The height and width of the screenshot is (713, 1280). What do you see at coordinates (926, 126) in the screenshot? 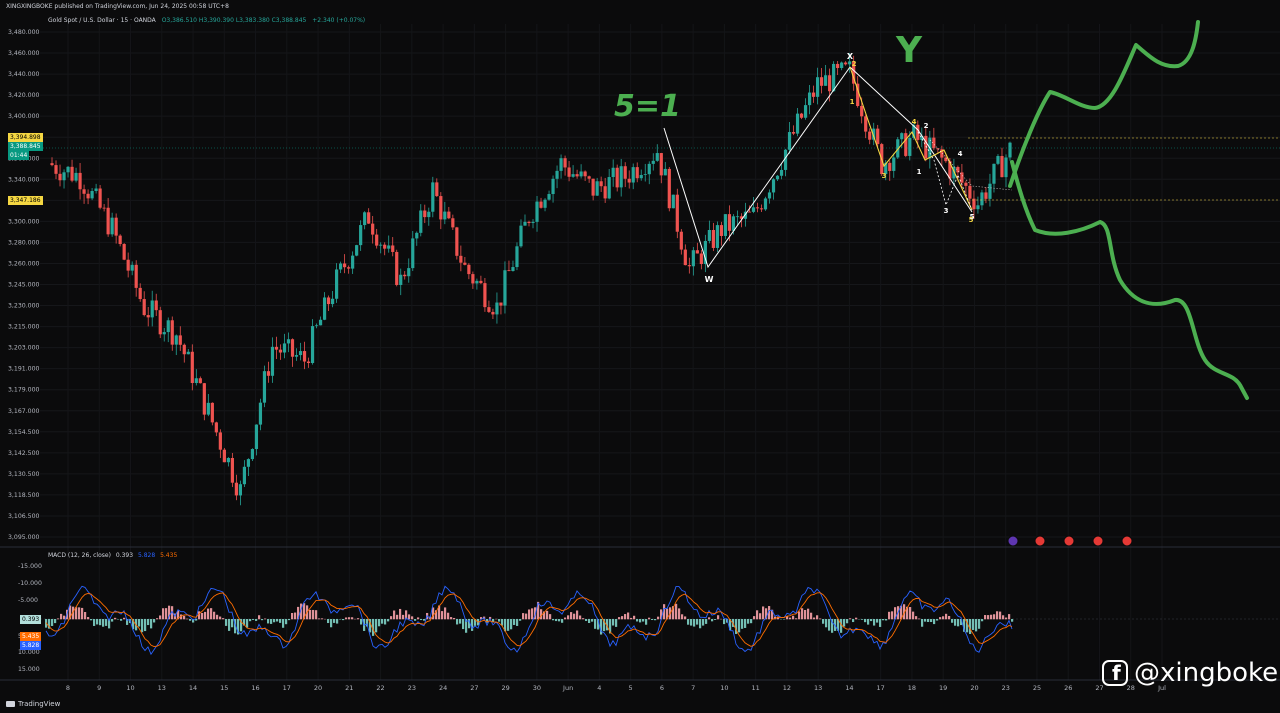
I see `white-label-2: 2` at bounding box center [926, 126].